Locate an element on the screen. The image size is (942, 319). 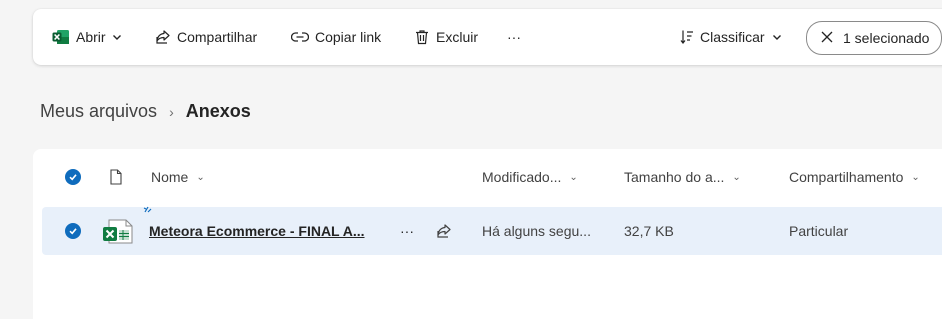
share-button: Compartilhar is located at coordinates (206, 37).